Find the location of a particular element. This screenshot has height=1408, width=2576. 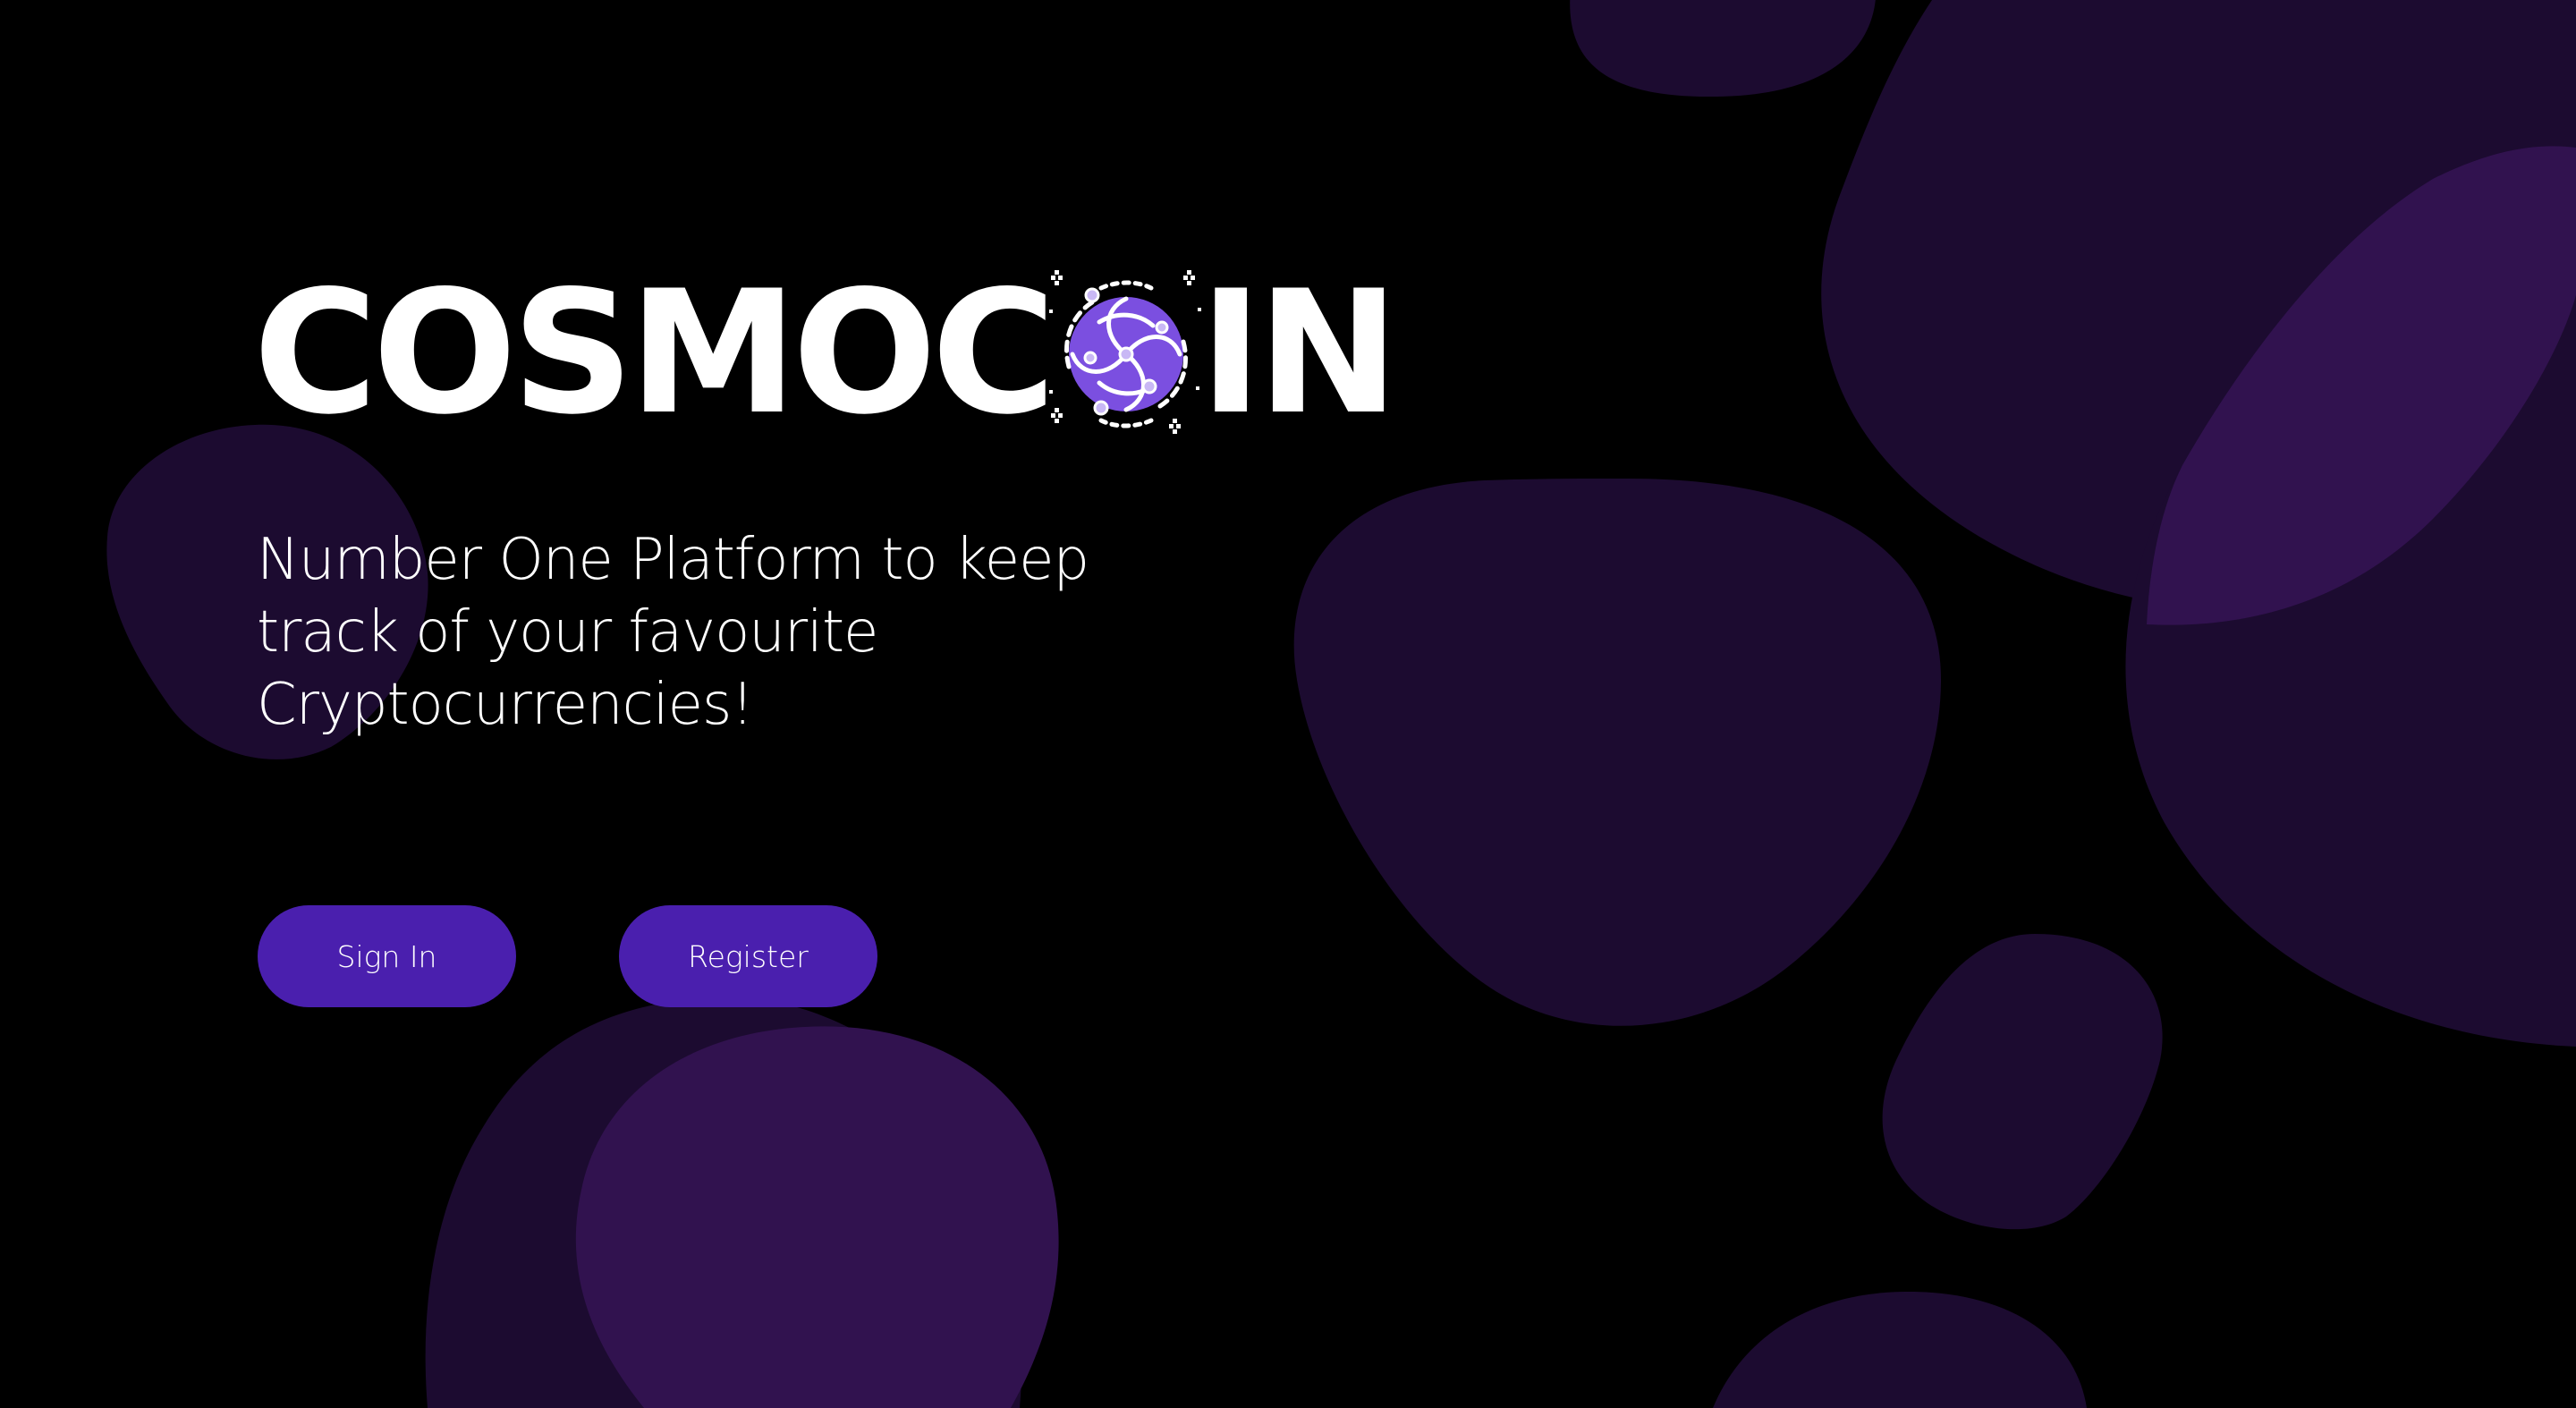

sign-in-button: Sign In is located at coordinates (387, 956).